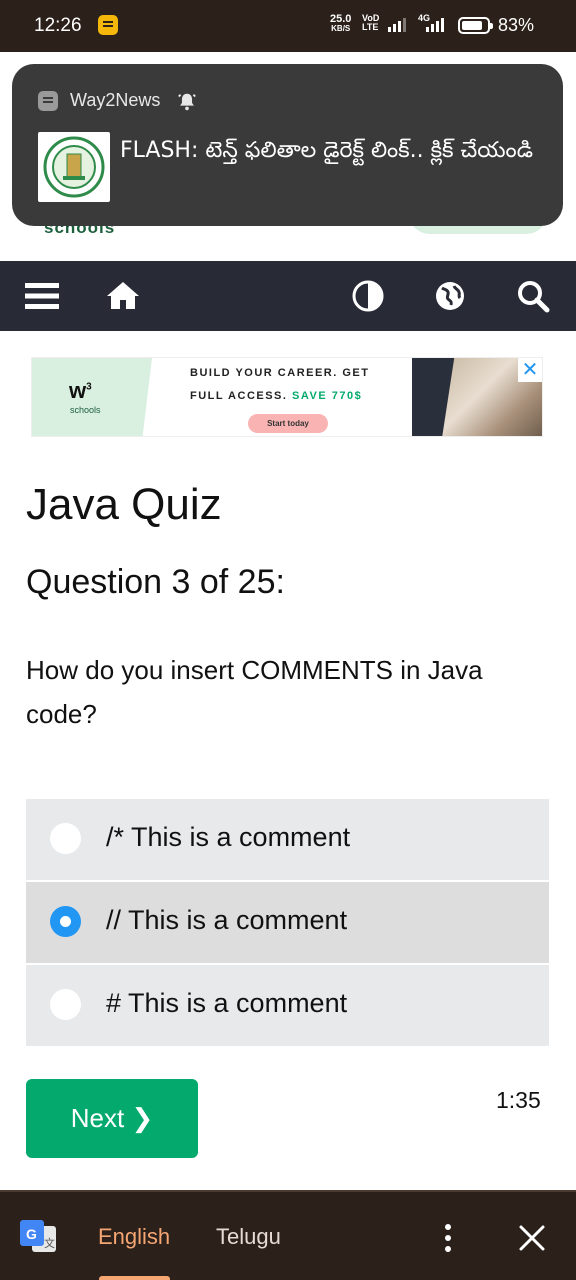 This screenshot has width=576, height=1280. Describe the element at coordinates (227, 920) in the screenshot. I see `answer-label: // This is a comment` at that location.